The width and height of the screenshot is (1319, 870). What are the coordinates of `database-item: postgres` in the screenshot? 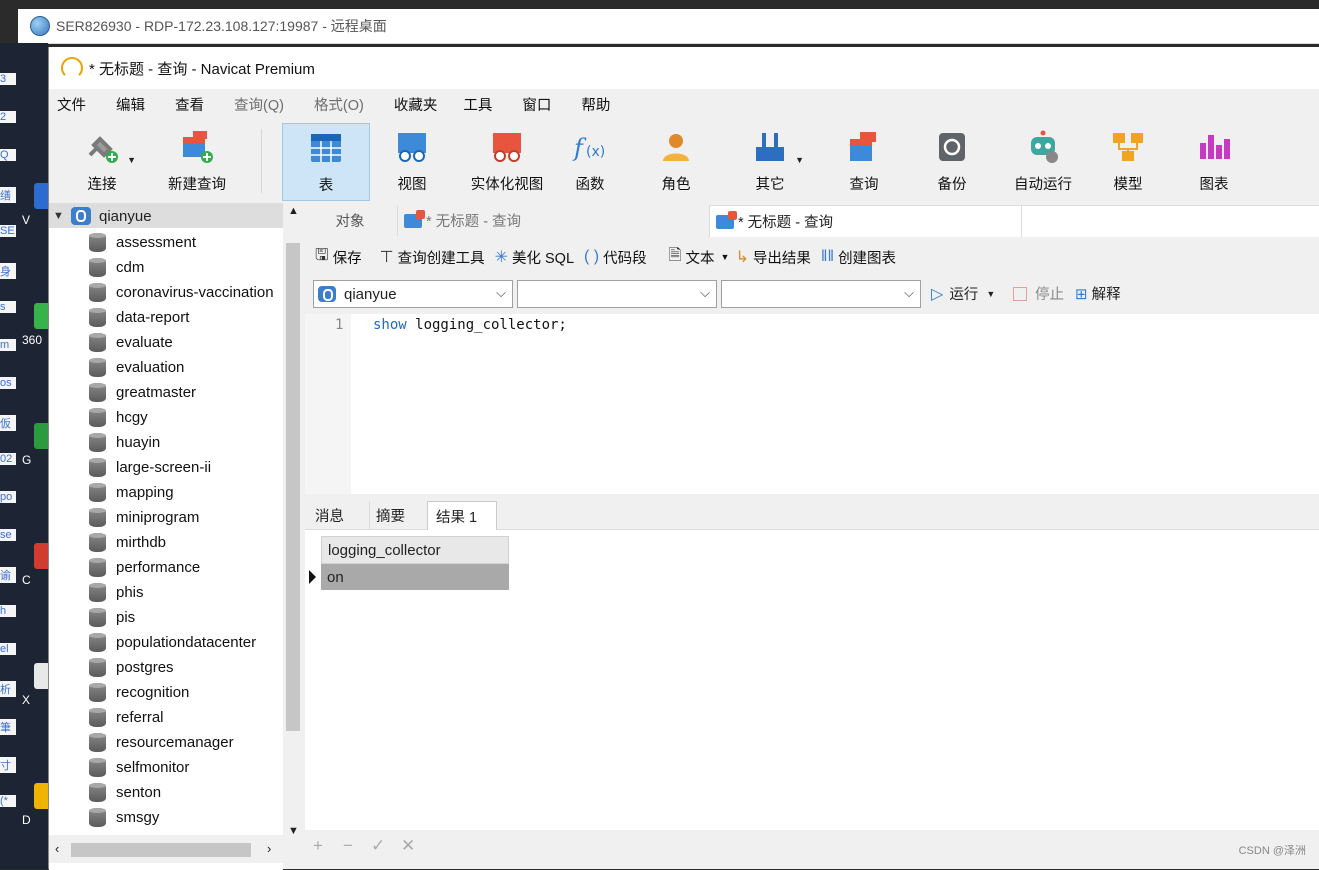 It's located at (131, 667).